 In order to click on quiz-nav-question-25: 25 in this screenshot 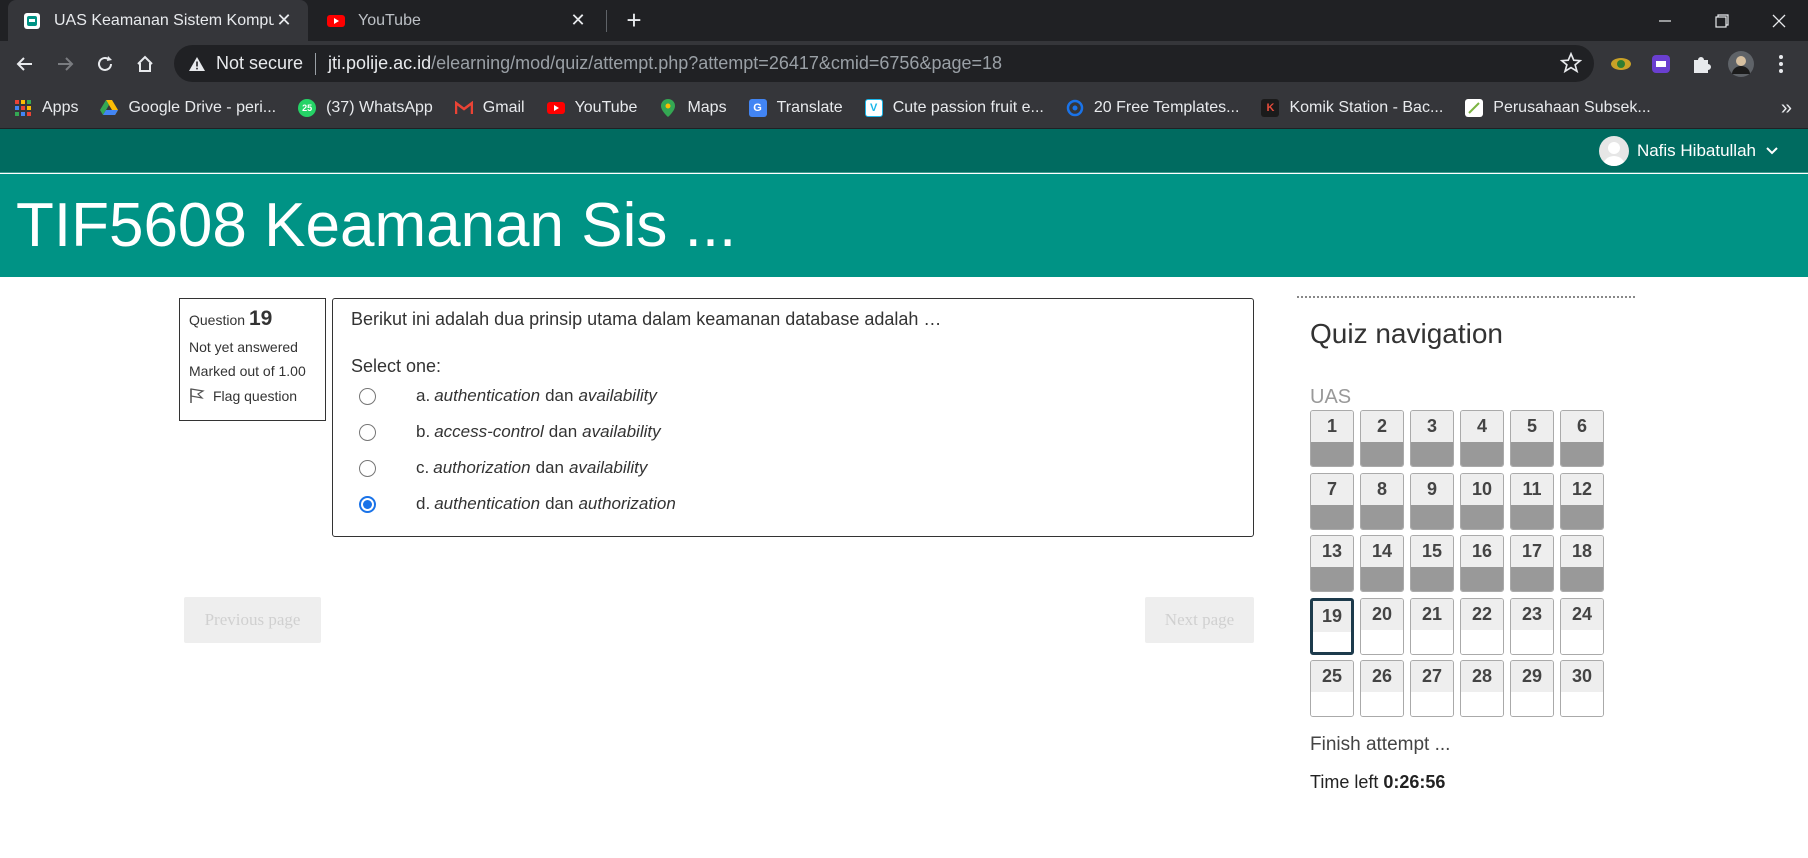, I will do `click(1332, 688)`.